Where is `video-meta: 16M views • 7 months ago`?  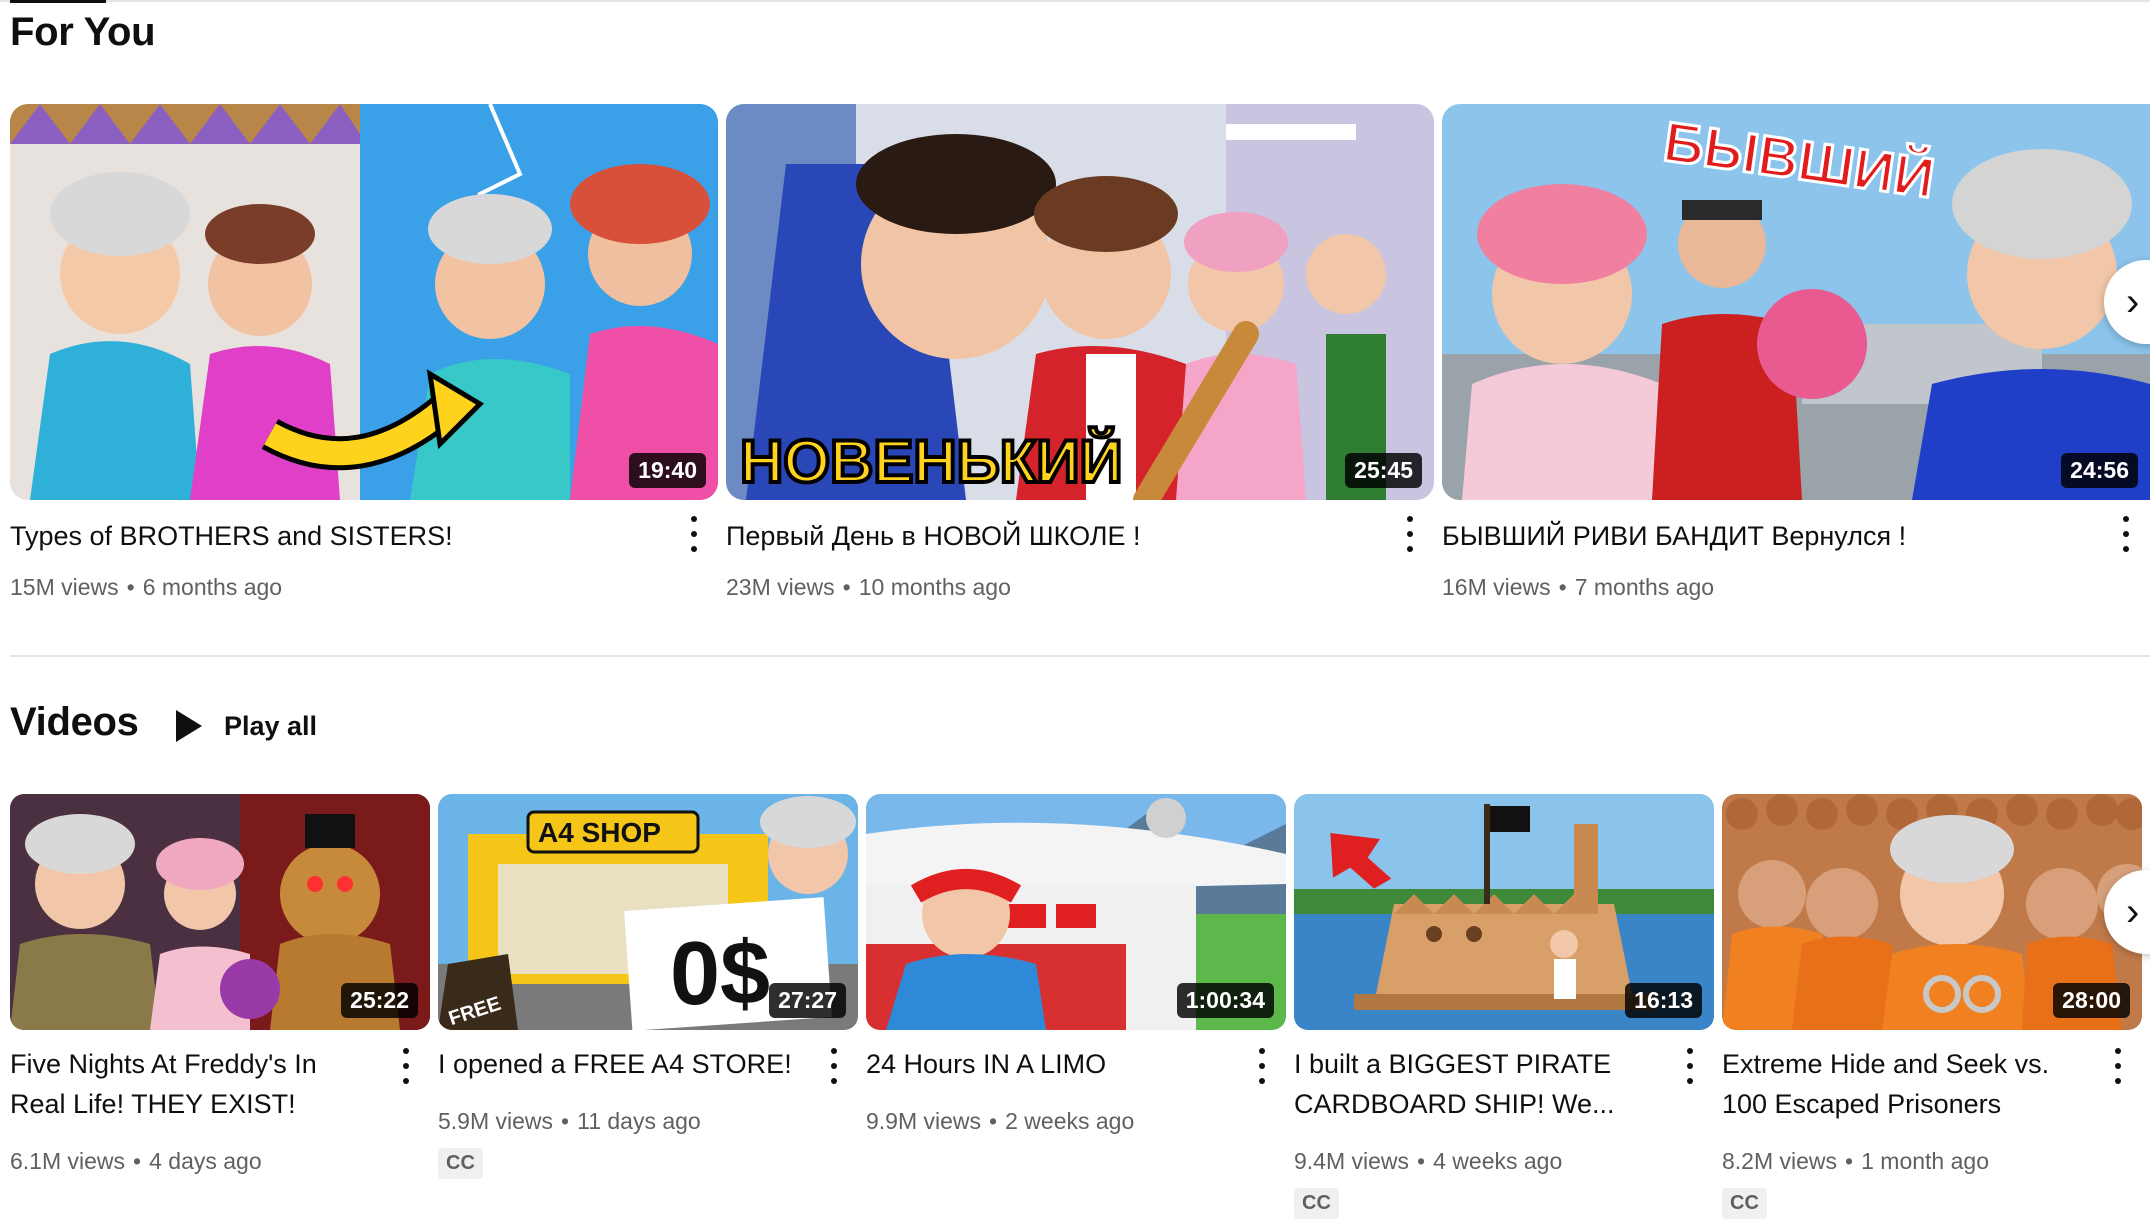
video-meta: 16M views • 7 months ago is located at coordinates (1578, 587).